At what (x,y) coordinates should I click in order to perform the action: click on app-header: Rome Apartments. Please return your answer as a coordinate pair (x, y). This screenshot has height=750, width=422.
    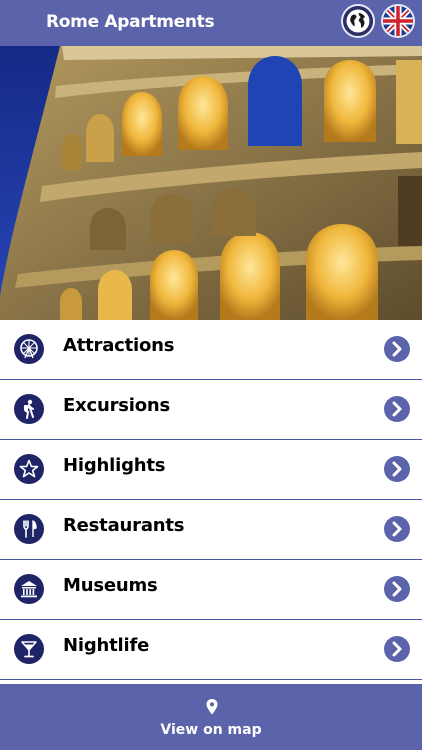
    Looking at the image, I should click on (211, 23).